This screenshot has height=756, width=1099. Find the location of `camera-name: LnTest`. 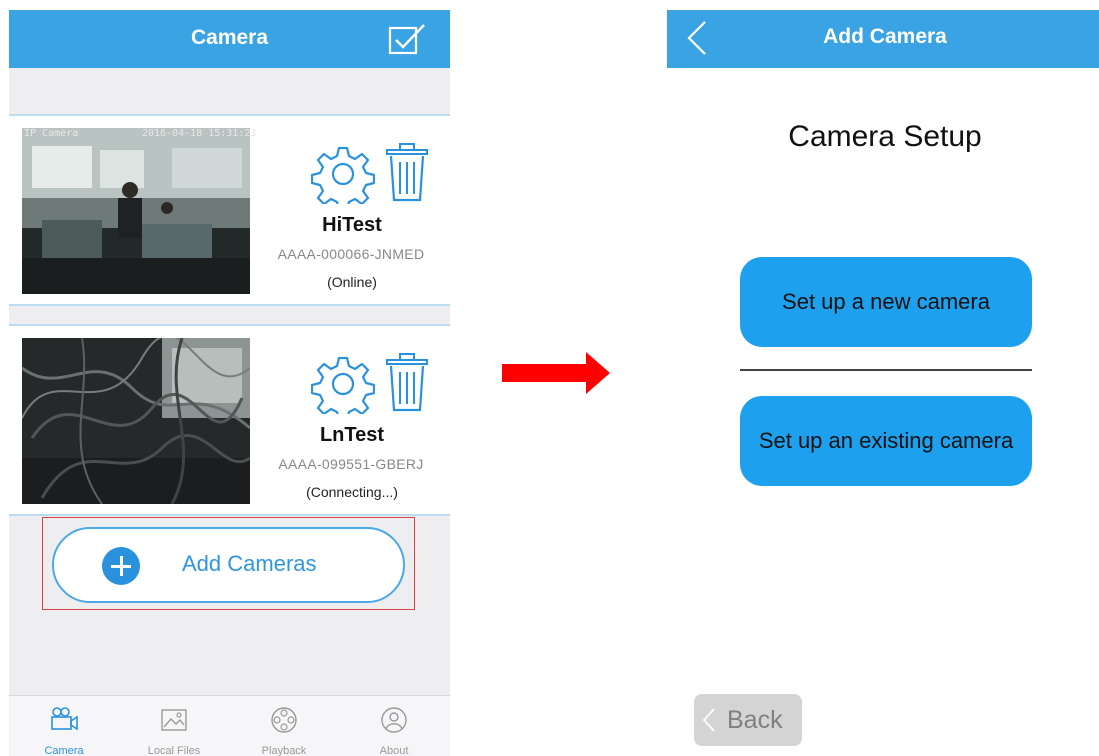

camera-name: LnTest is located at coordinates (352, 435).